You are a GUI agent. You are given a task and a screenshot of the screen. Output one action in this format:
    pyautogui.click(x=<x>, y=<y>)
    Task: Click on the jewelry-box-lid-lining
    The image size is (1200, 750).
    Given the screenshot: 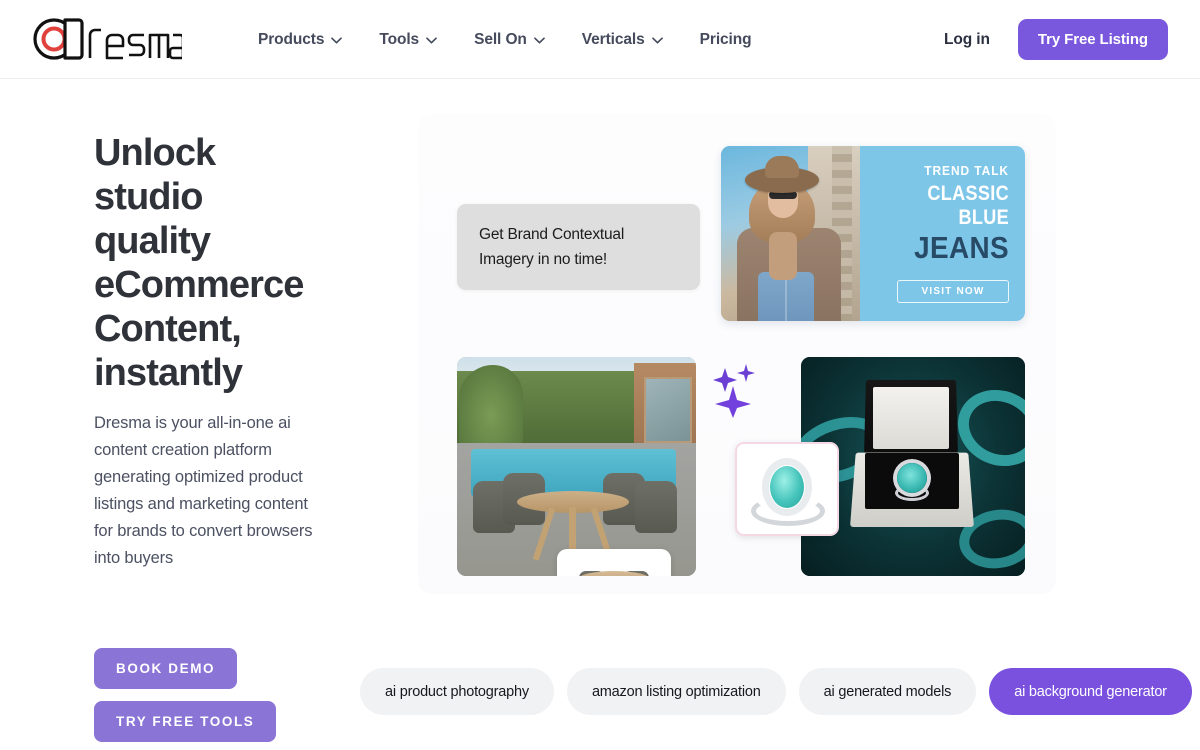 What is the action you would take?
    pyautogui.click(x=911, y=418)
    